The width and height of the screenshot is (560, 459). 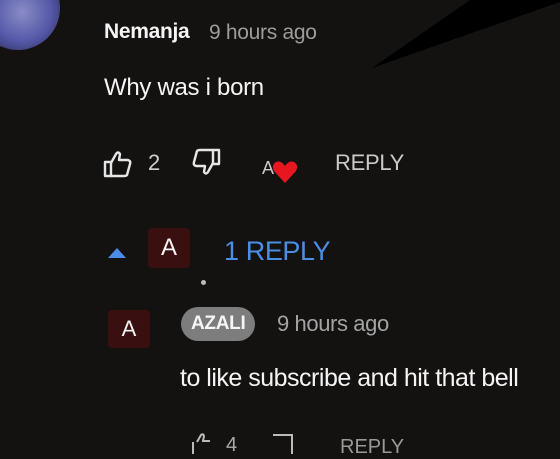 What do you see at coordinates (118, 164) in the screenshot?
I see `thumbs-up-icon` at bounding box center [118, 164].